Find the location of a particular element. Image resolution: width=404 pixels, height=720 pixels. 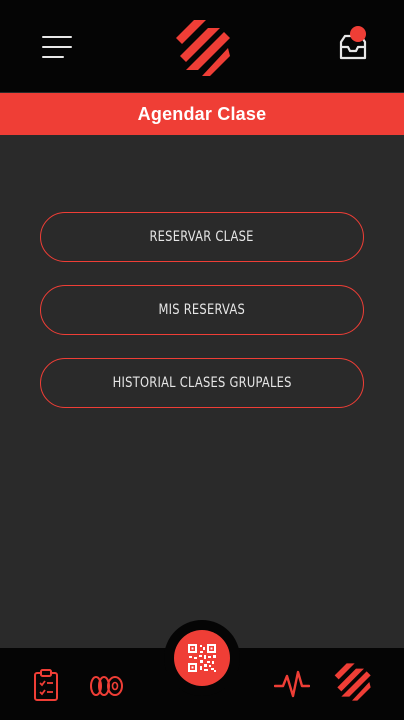

qr-code-button is located at coordinates (202, 658).